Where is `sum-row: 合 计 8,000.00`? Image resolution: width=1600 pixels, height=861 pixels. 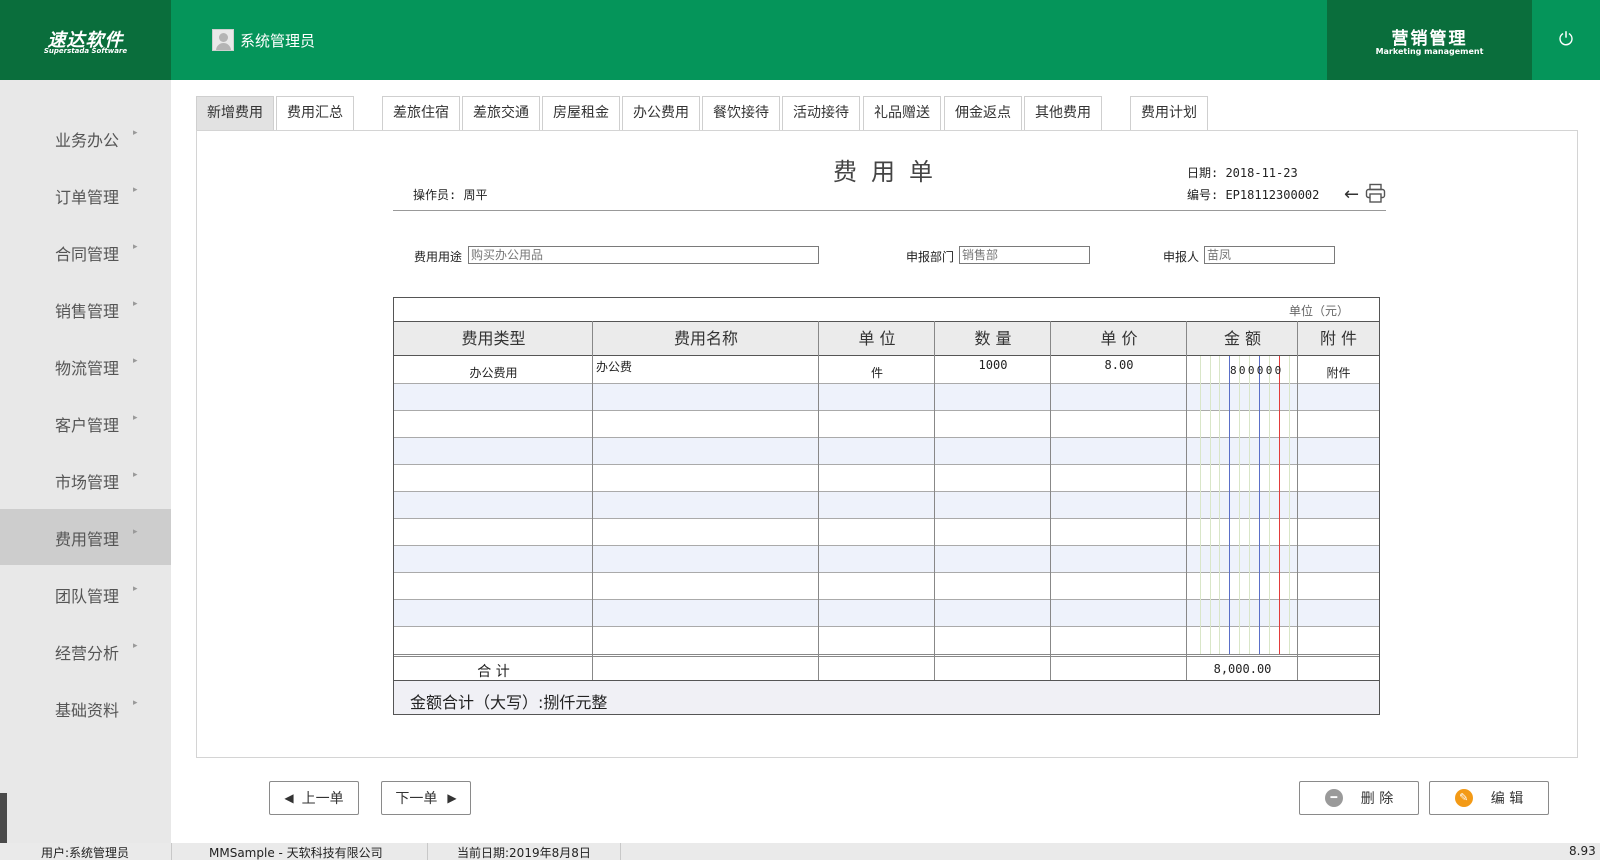 sum-row: 合 计 8,000.00 is located at coordinates (886, 667).